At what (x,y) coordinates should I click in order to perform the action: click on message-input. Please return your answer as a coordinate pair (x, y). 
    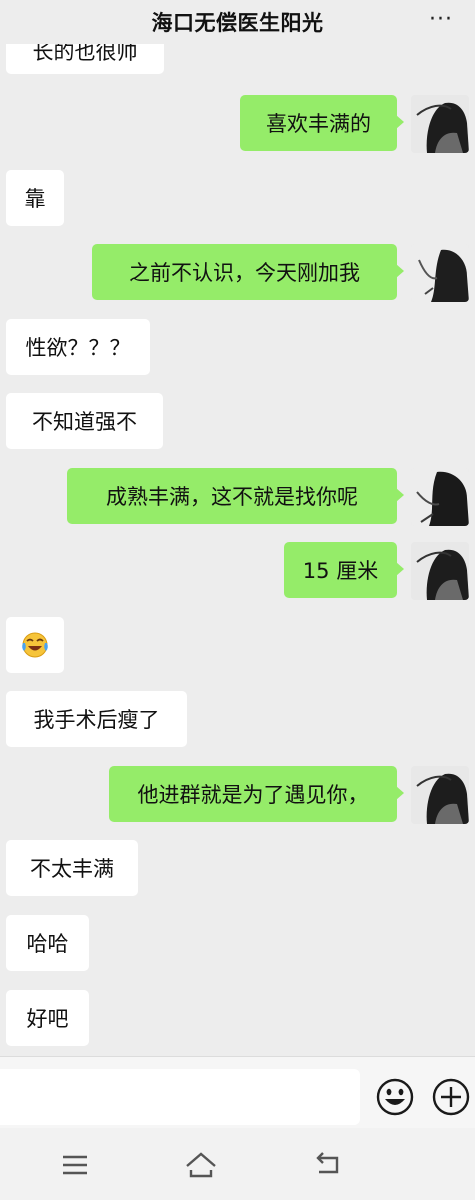
    Looking at the image, I should click on (180, 1097).